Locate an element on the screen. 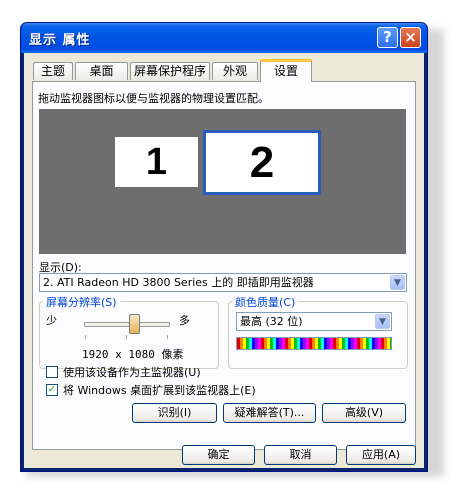 This screenshot has width=452, height=501. primary-monitor-checkbox is located at coordinates (52, 372).